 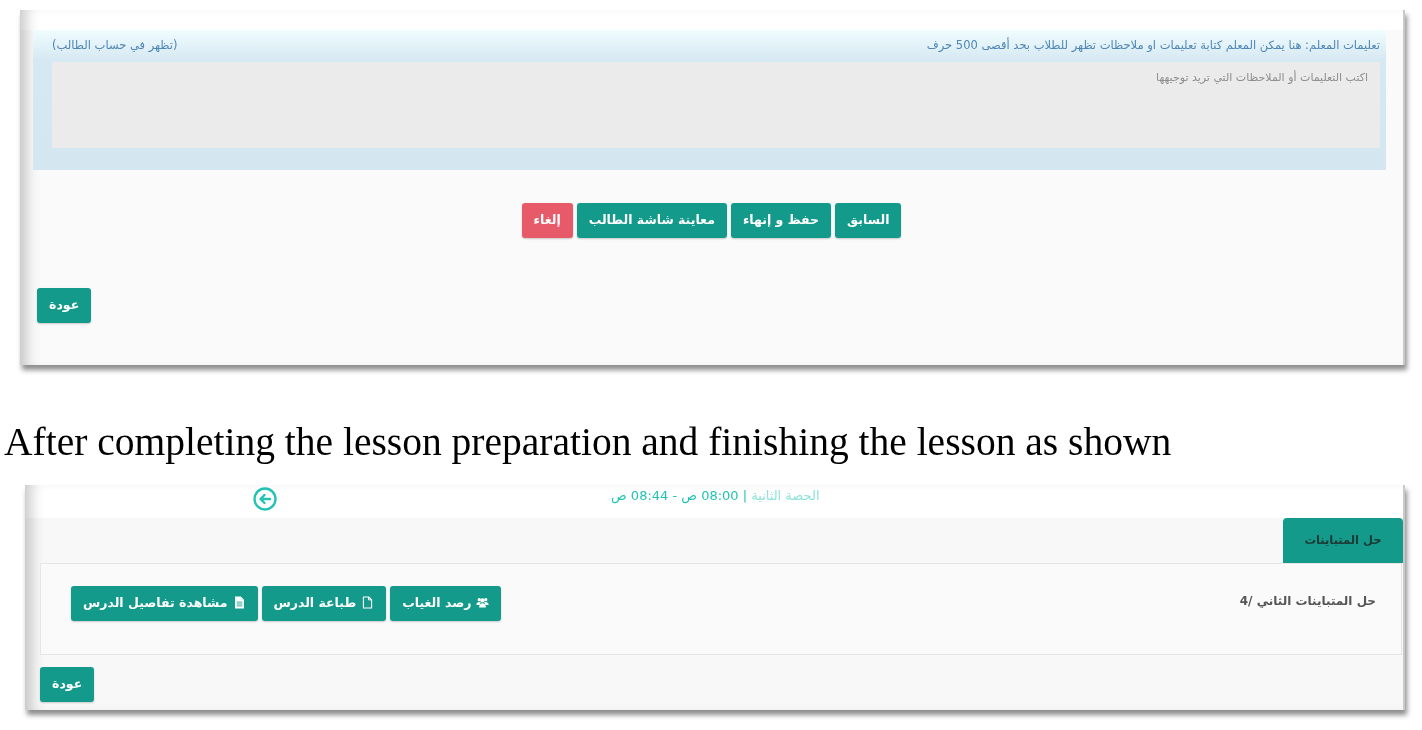 I want to click on tab: حل المتباينات, so click(x=1343, y=540).